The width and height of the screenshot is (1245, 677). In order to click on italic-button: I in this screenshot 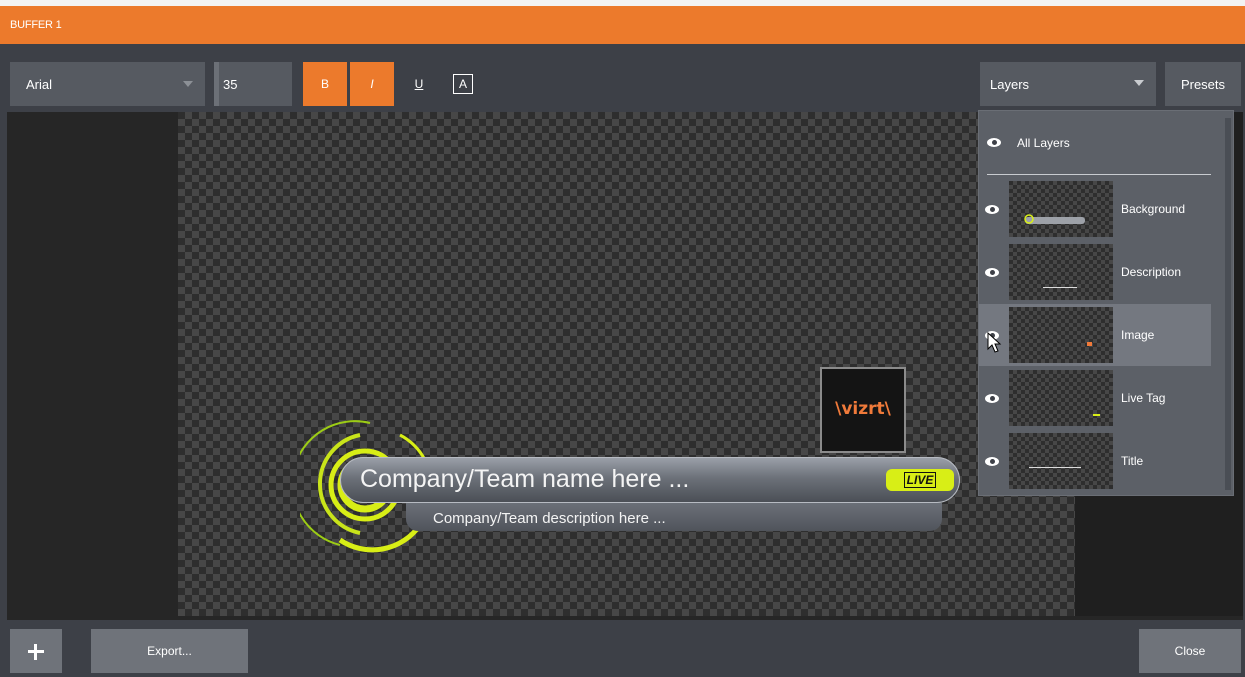, I will do `click(372, 84)`.